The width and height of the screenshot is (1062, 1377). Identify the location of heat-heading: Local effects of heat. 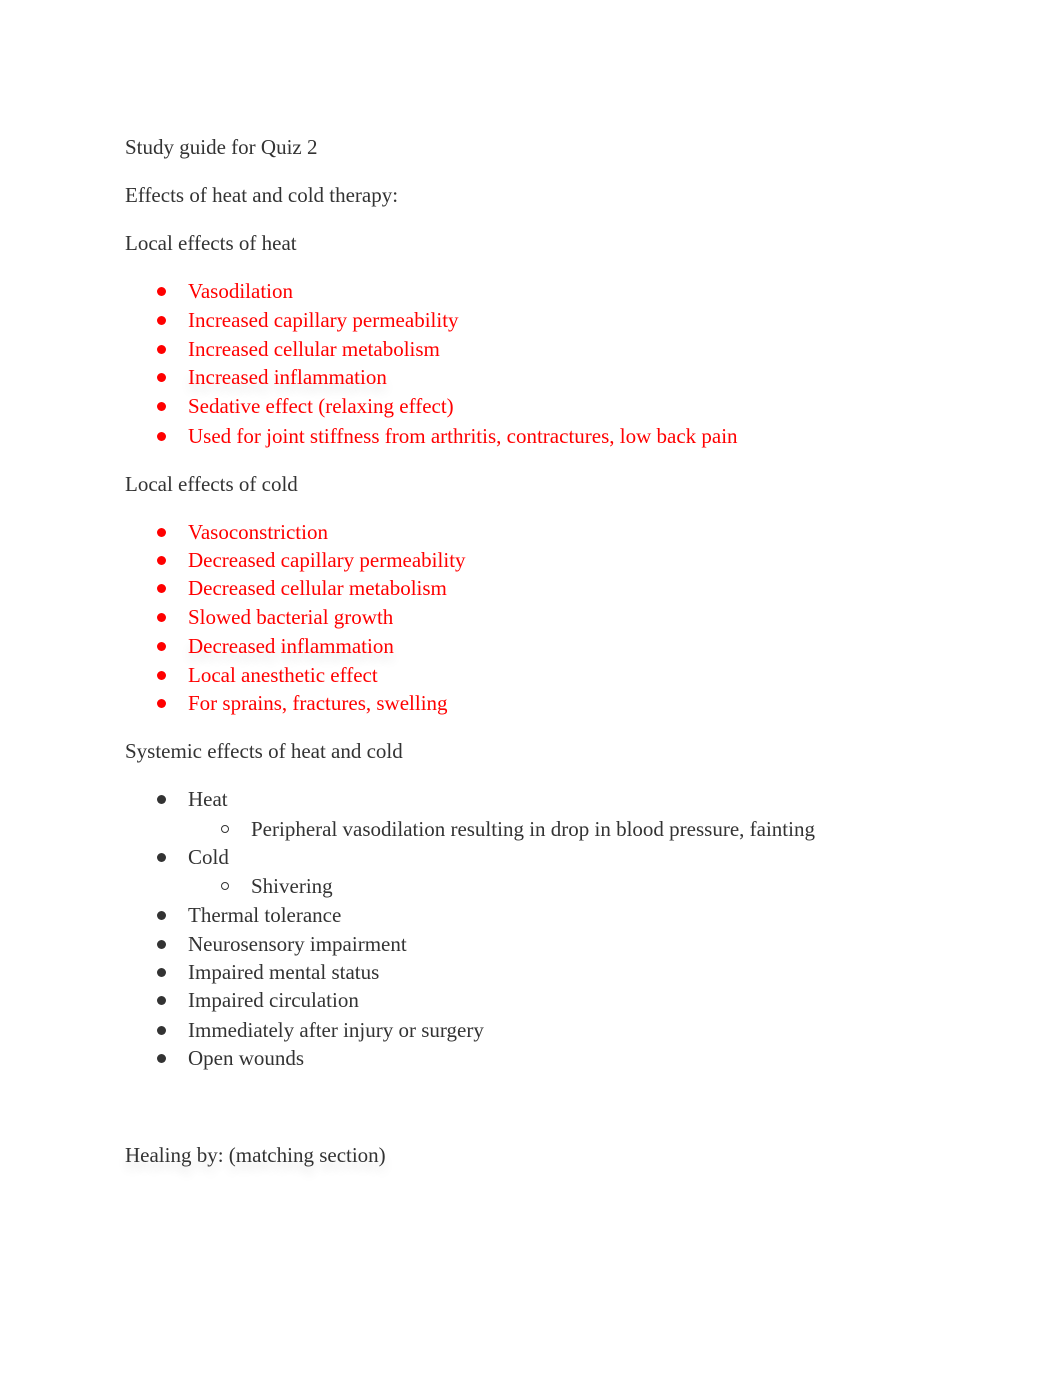
(211, 243).